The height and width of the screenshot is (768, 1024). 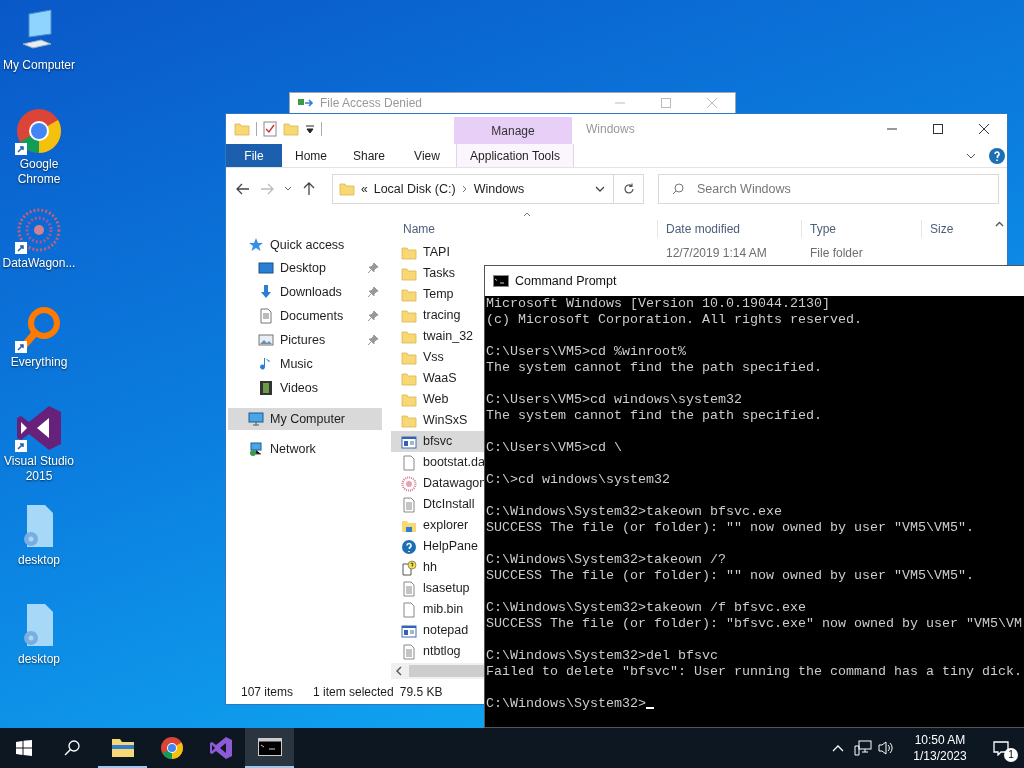 What do you see at coordinates (654, 368) in the screenshot?
I see `console-line: The system cannot find the path specified.` at bounding box center [654, 368].